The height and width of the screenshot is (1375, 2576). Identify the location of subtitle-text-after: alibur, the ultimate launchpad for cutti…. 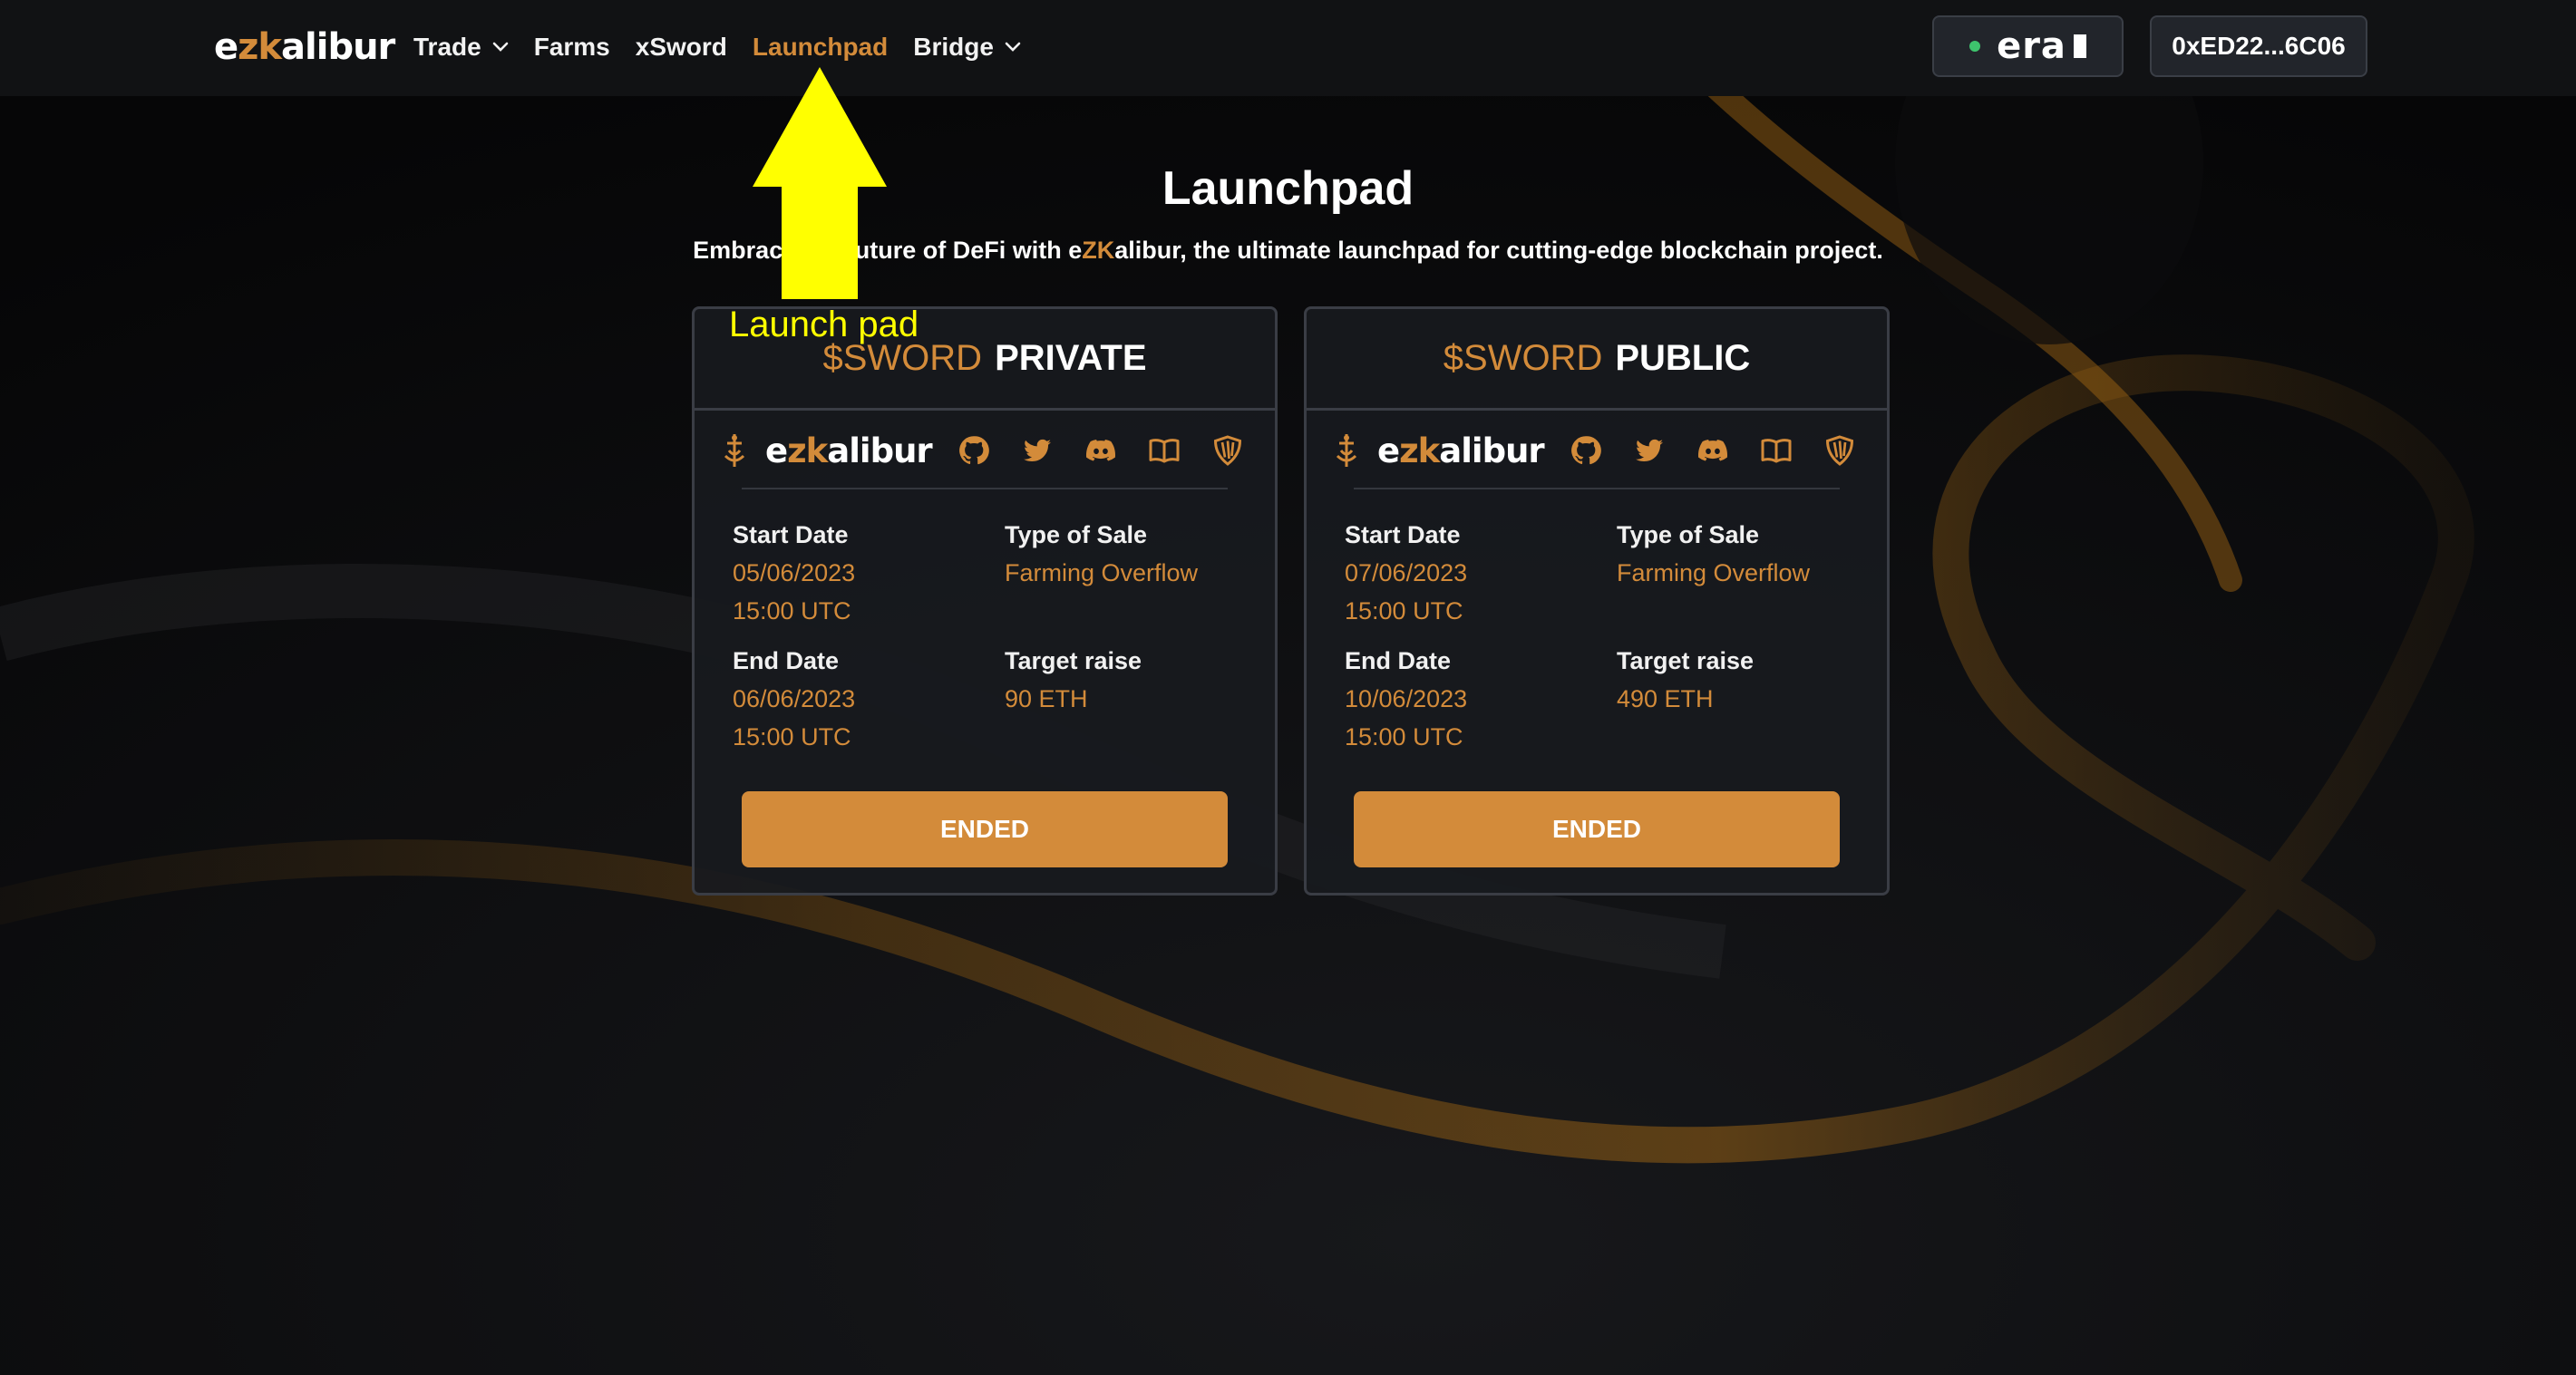
(1498, 250).